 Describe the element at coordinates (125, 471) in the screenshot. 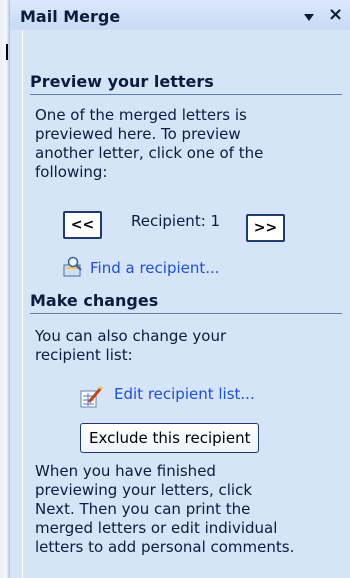

I see `footer-line: When you have finished` at that location.